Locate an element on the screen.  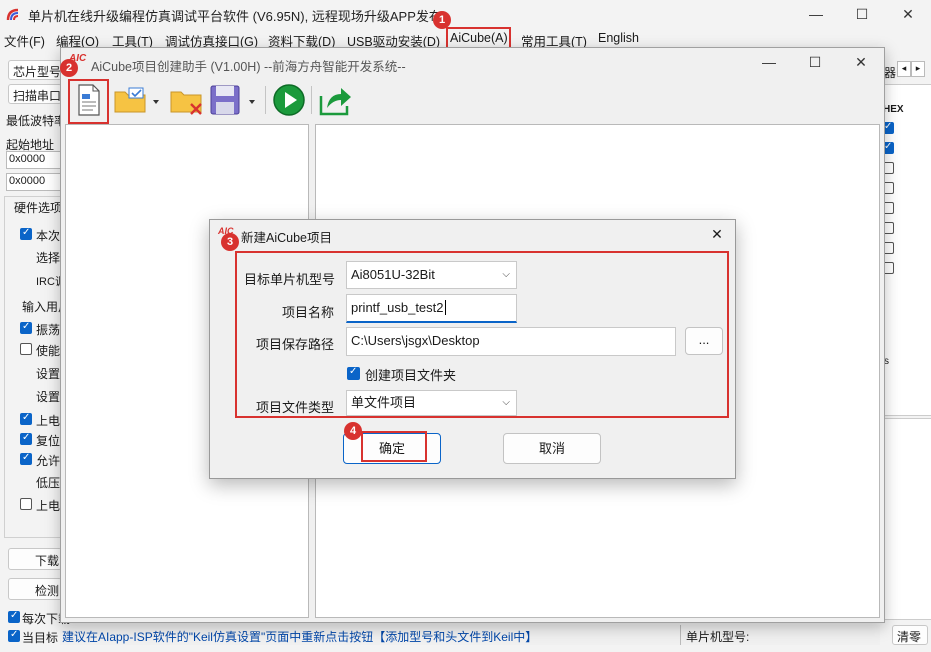
tab-scroll-left-icon: ◂ is located at coordinates (904, 69).